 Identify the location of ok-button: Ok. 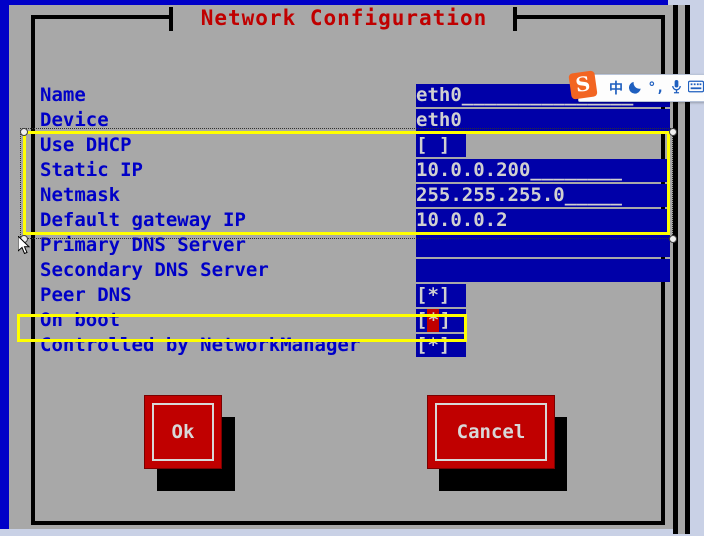
(183, 432).